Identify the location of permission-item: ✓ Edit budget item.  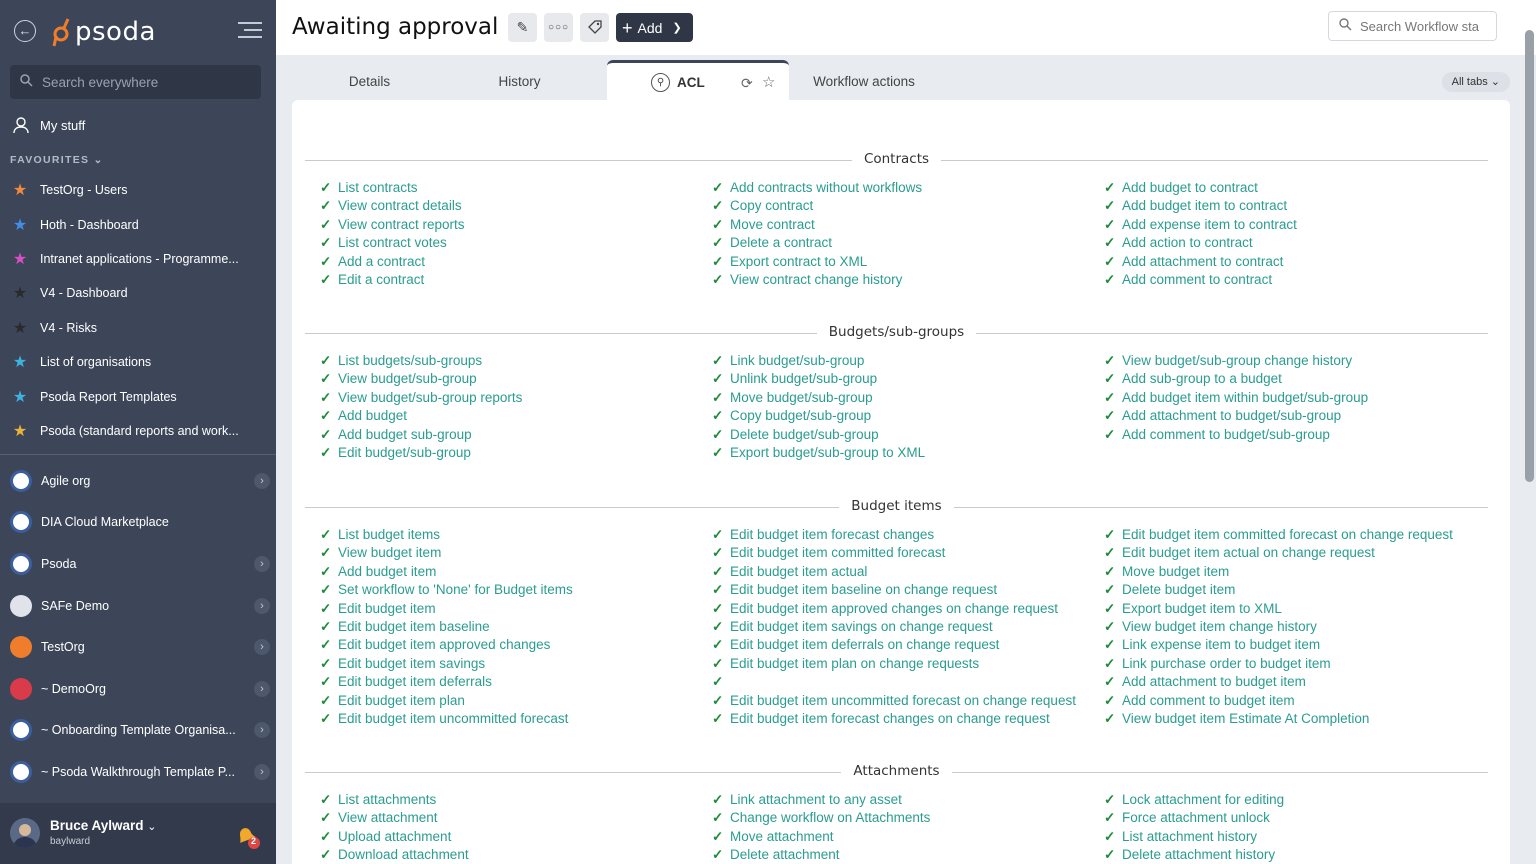
(508, 609).